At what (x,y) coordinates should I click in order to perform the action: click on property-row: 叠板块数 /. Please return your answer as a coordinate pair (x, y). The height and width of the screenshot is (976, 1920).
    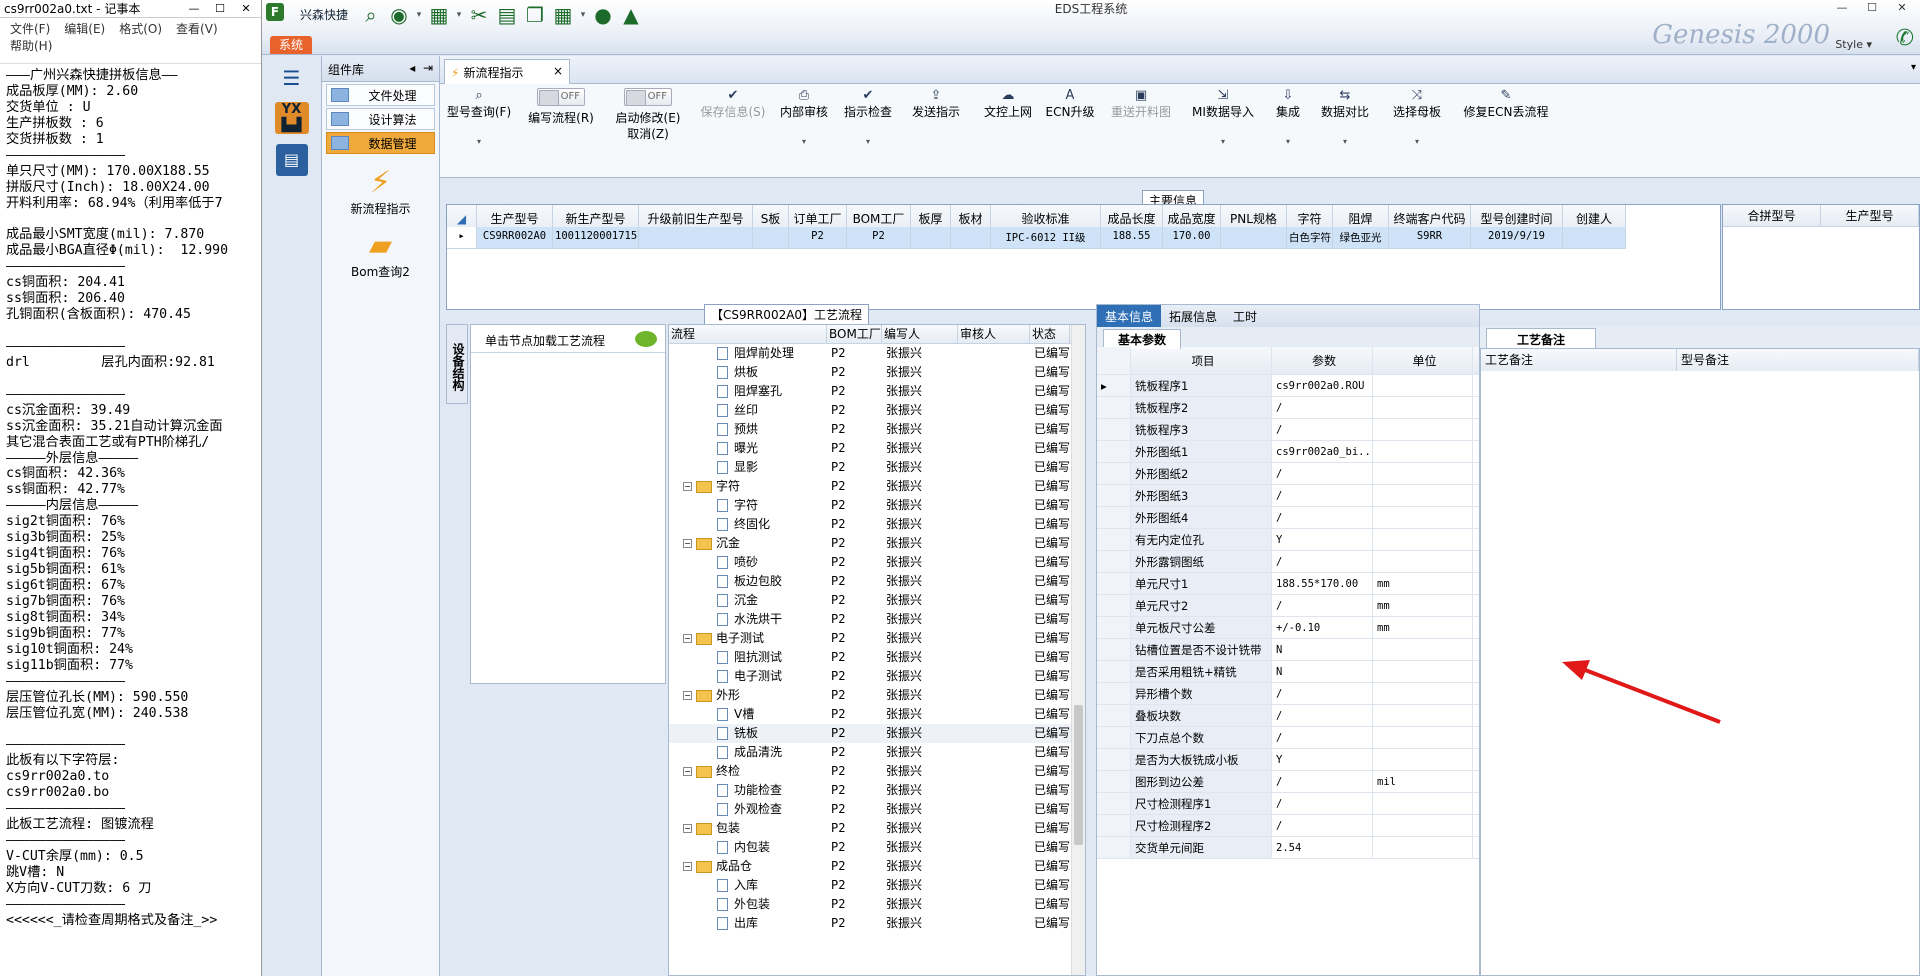
    Looking at the image, I should click on (1288, 716).